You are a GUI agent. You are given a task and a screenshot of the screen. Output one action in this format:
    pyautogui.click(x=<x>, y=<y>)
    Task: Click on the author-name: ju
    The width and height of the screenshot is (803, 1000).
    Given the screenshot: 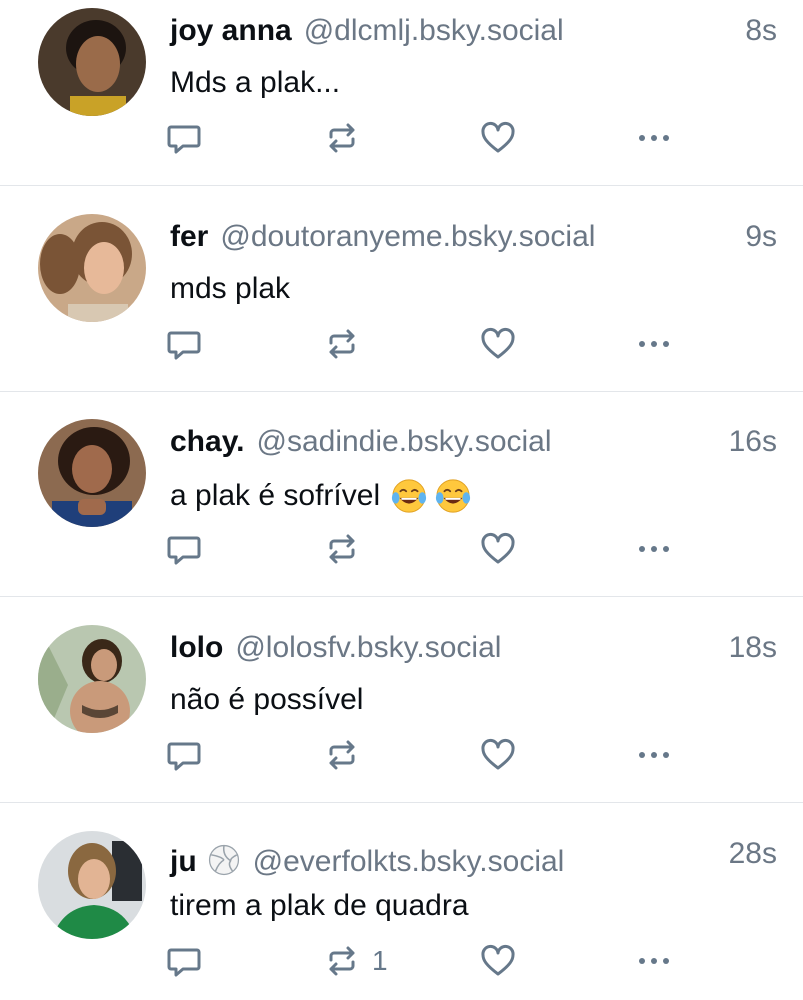 What is the action you would take?
    pyautogui.click(x=183, y=862)
    